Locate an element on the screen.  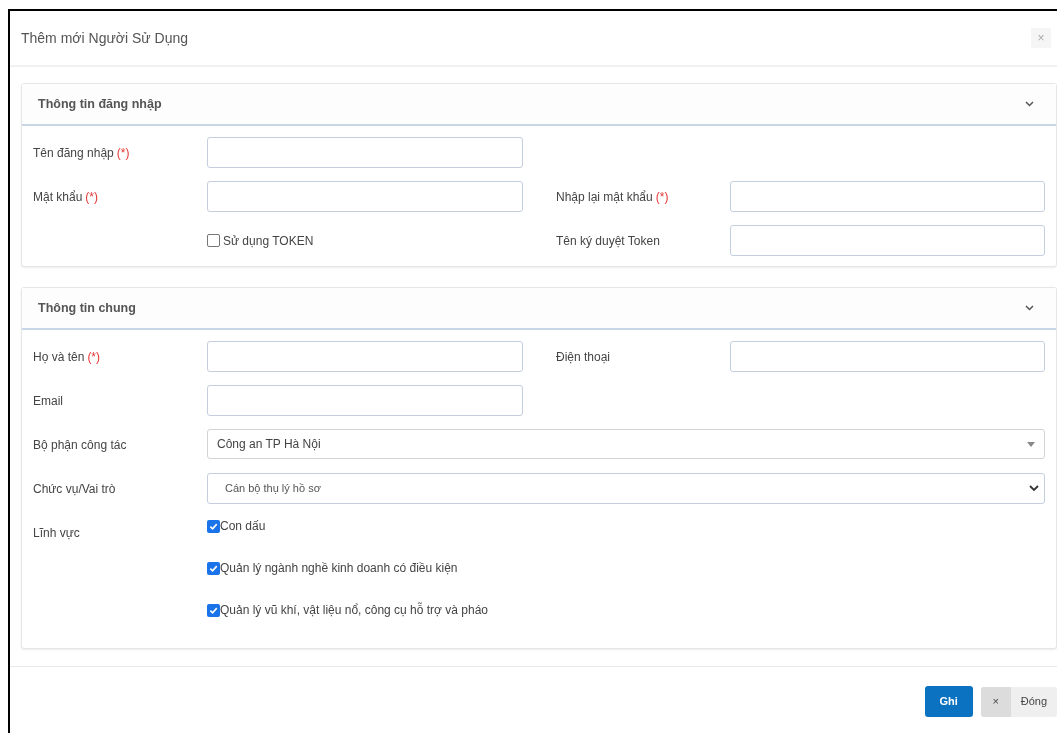
section-header: Thông tin đăng nhập is located at coordinates (539, 105).